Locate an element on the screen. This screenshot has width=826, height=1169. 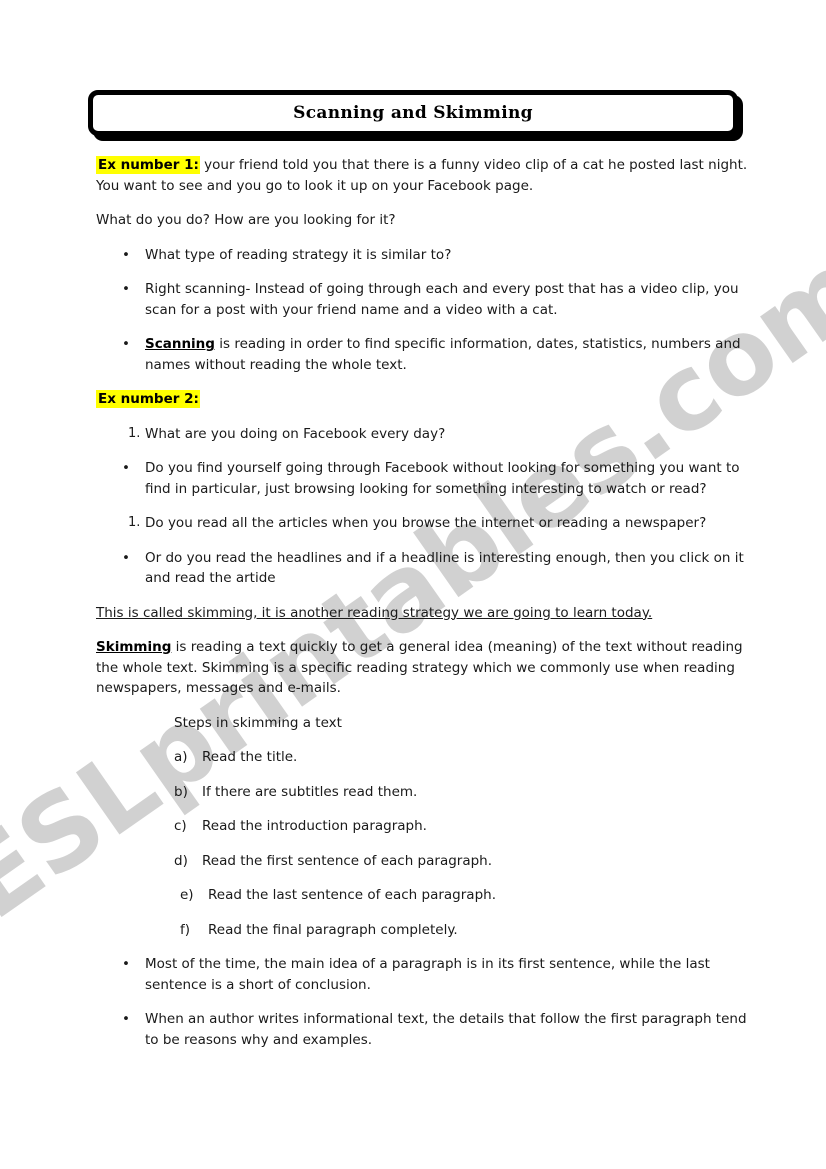
step-marker: c) is located at coordinates (180, 826).